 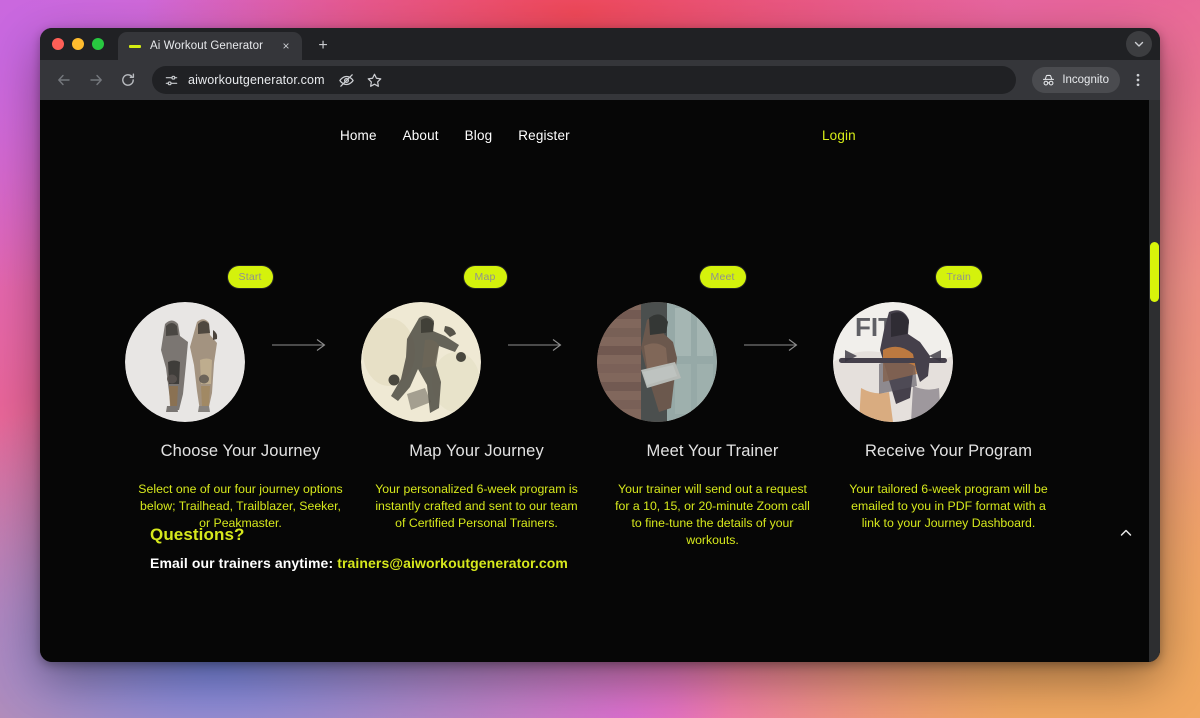 I want to click on tune-icon, so click(x=171, y=80).